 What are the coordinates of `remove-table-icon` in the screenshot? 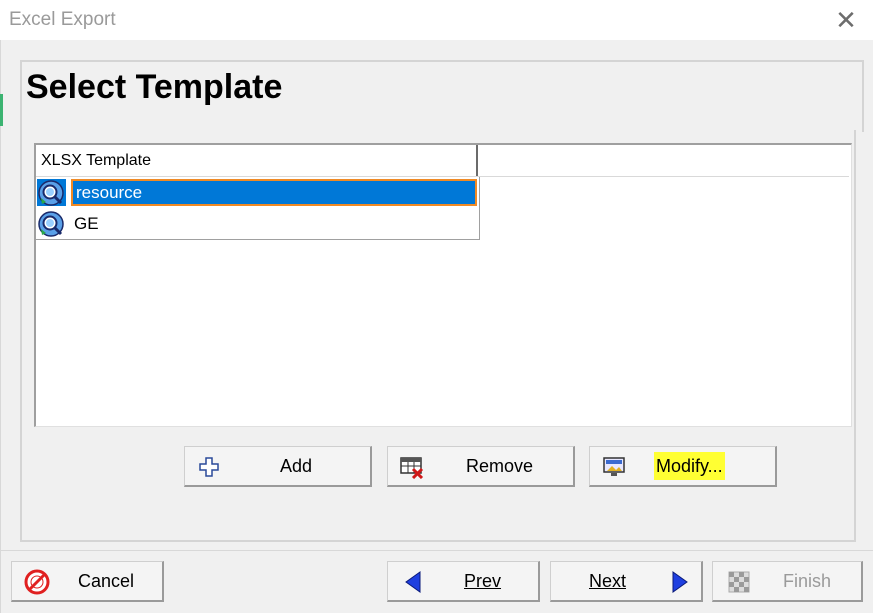 It's located at (412, 468).